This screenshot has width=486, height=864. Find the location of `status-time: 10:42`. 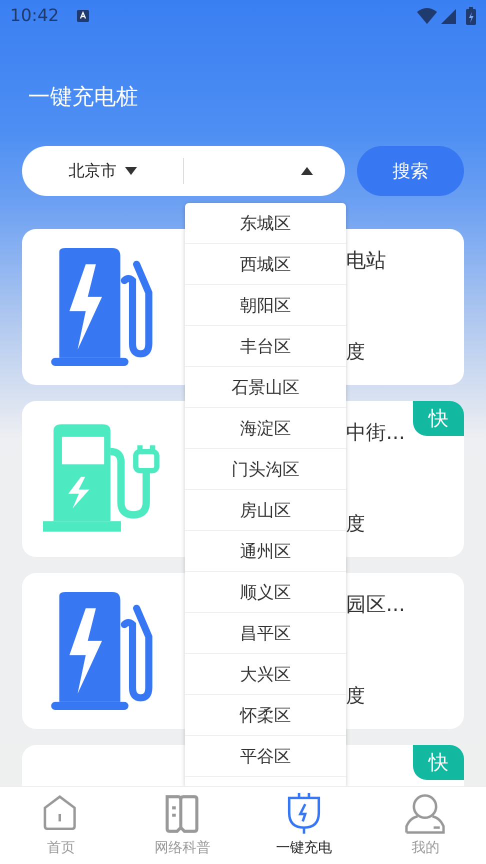

status-time: 10:42 is located at coordinates (34, 16).